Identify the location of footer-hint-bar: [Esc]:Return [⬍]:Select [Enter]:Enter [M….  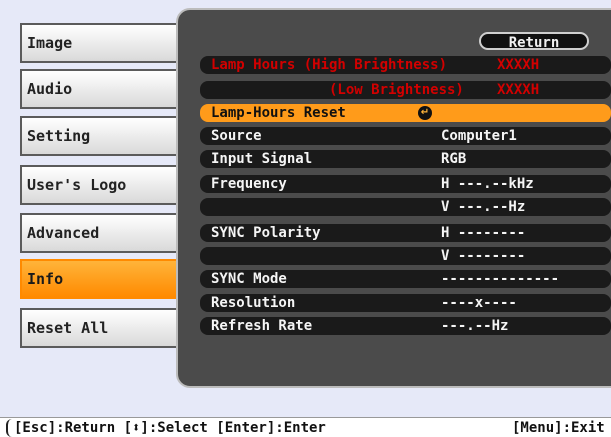
(305, 427).